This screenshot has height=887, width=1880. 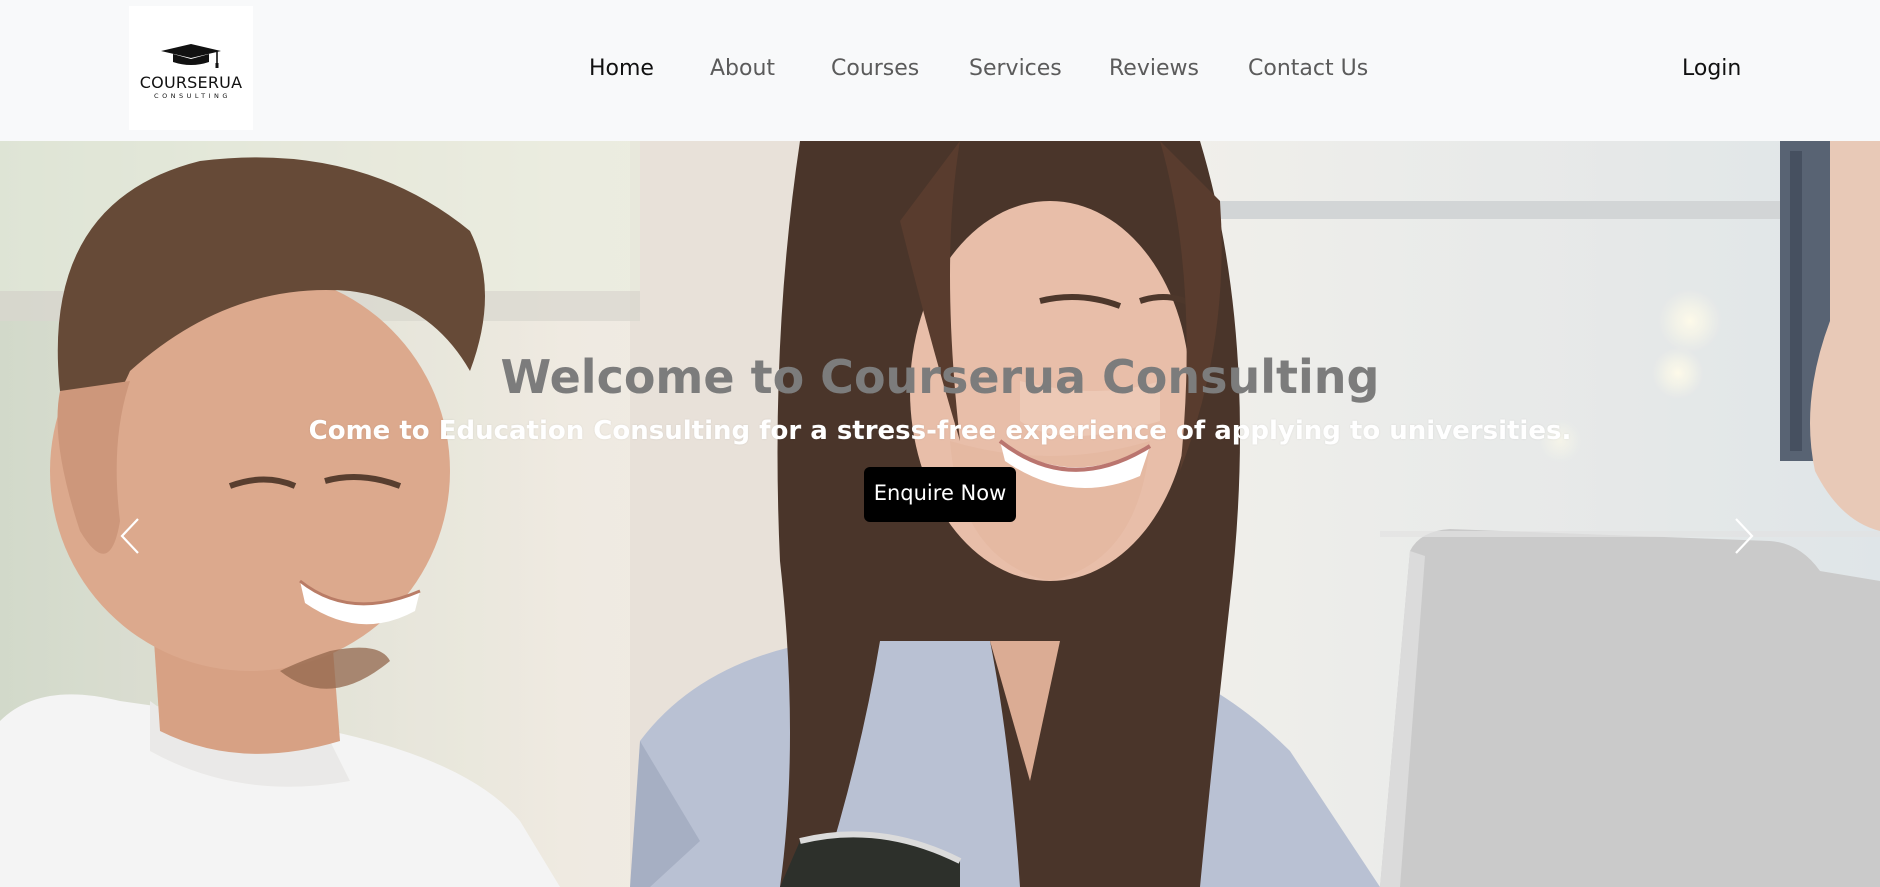 I want to click on chevron-right-icon, so click(x=1744, y=536).